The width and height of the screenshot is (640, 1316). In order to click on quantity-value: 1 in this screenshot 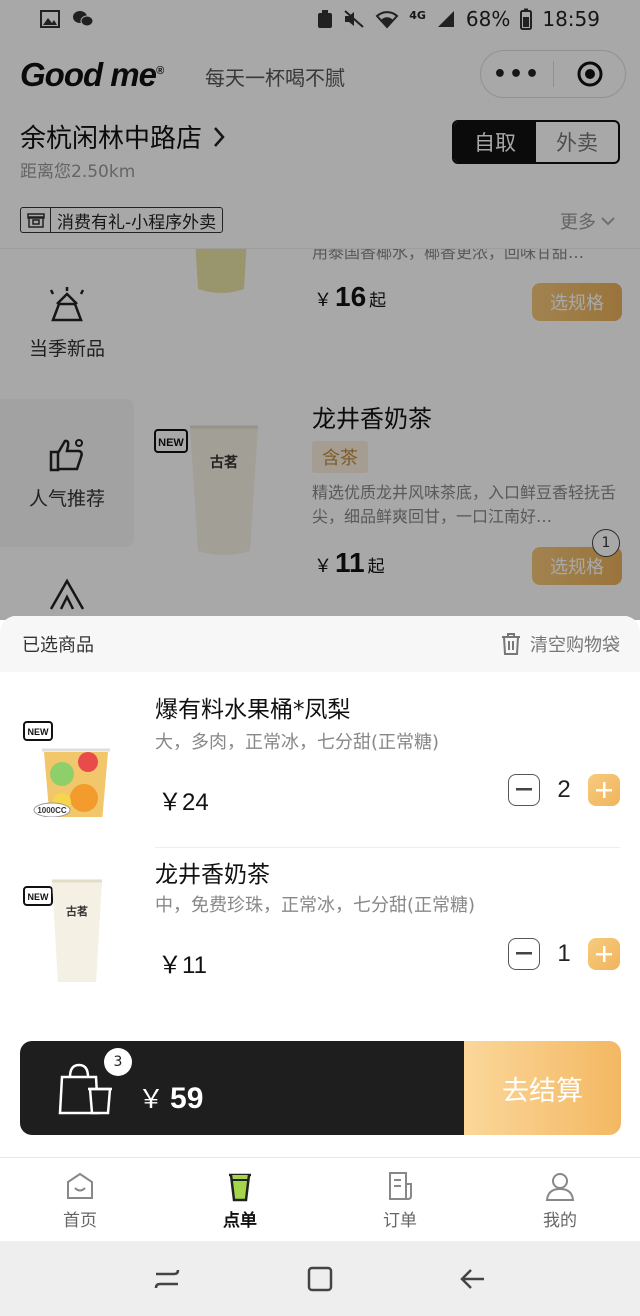, I will do `click(564, 953)`.